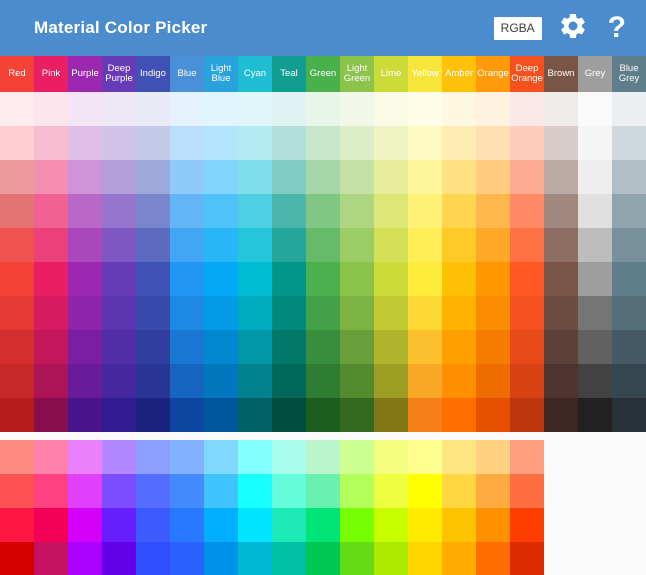 The height and width of the screenshot is (575, 646). I want to click on swatch-amber-A400, so click(459, 525).